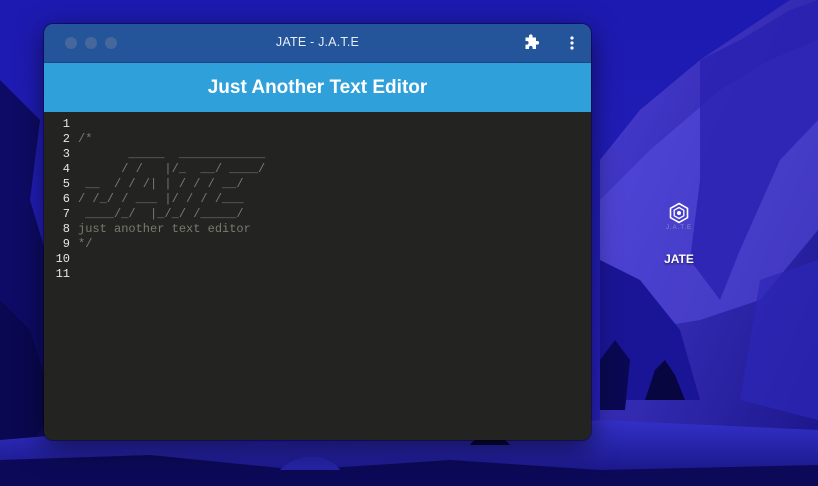 The height and width of the screenshot is (486, 818). Describe the element at coordinates (171, 169) in the screenshot. I see `line-text: / / |/_ __/ ____/` at that location.